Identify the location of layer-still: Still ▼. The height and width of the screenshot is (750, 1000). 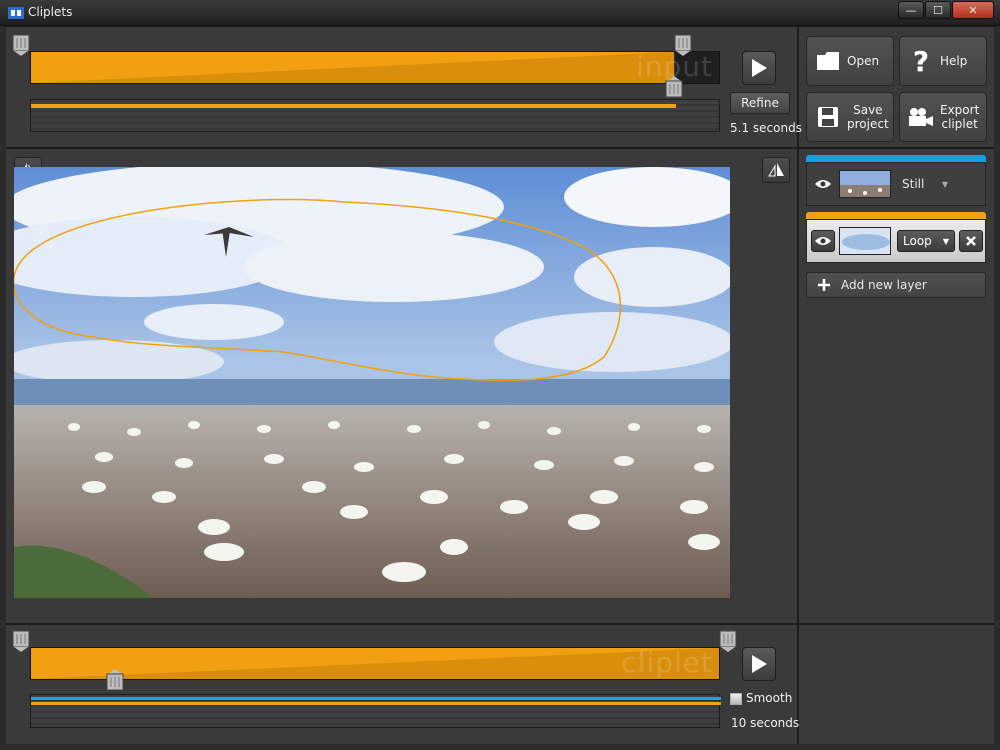
(896, 180).